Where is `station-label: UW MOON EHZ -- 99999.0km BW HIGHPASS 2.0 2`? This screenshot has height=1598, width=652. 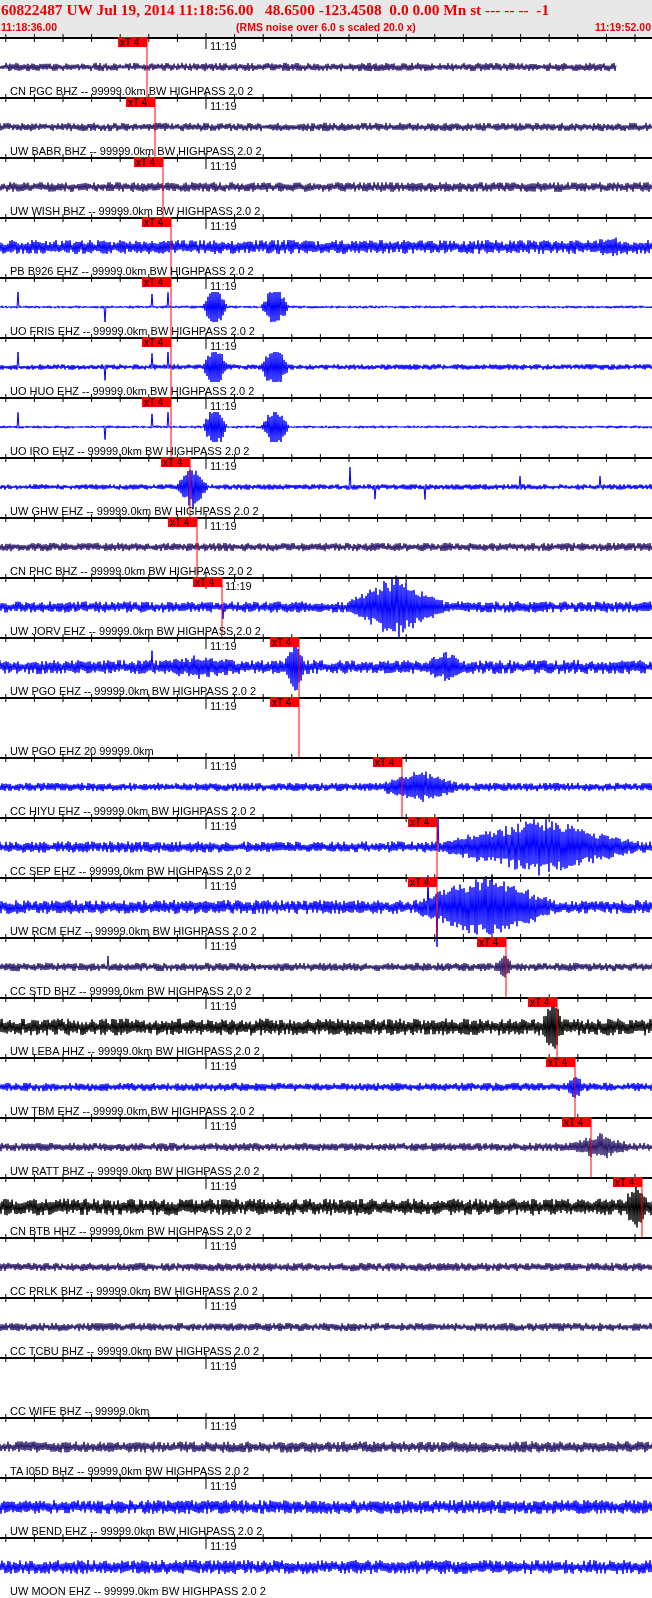
station-label: UW MOON EHZ -- 99999.0km BW HIGHPASS 2.0 2 is located at coordinates (138, 1591).